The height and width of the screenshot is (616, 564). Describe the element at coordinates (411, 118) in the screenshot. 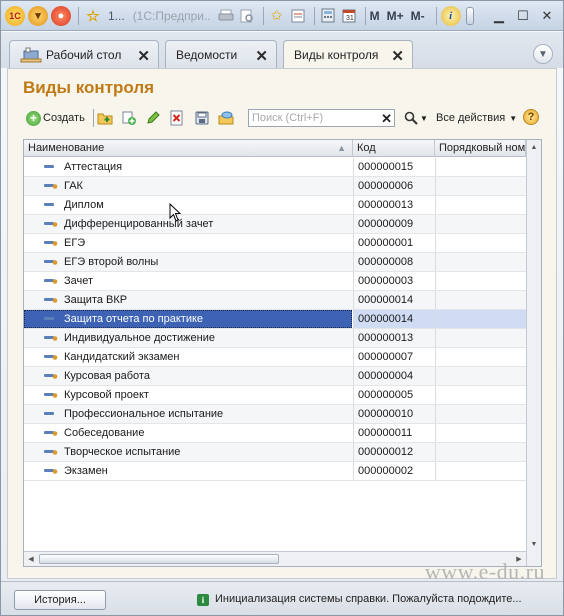

I see `search-icon` at that location.